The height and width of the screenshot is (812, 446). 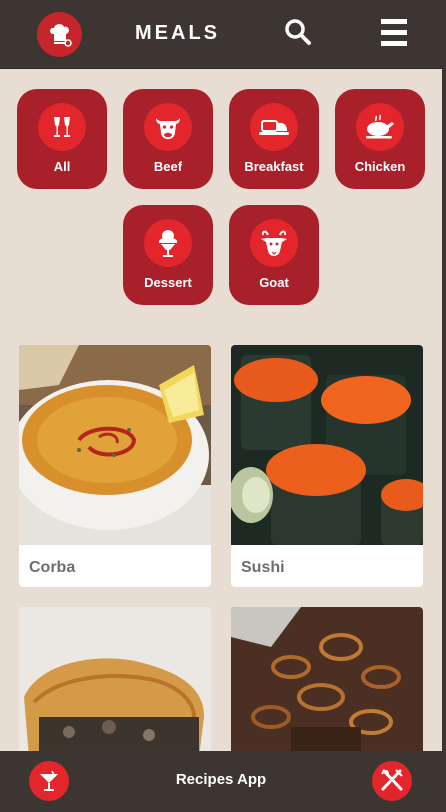 I want to click on category-label: Chicken, so click(x=380, y=166).